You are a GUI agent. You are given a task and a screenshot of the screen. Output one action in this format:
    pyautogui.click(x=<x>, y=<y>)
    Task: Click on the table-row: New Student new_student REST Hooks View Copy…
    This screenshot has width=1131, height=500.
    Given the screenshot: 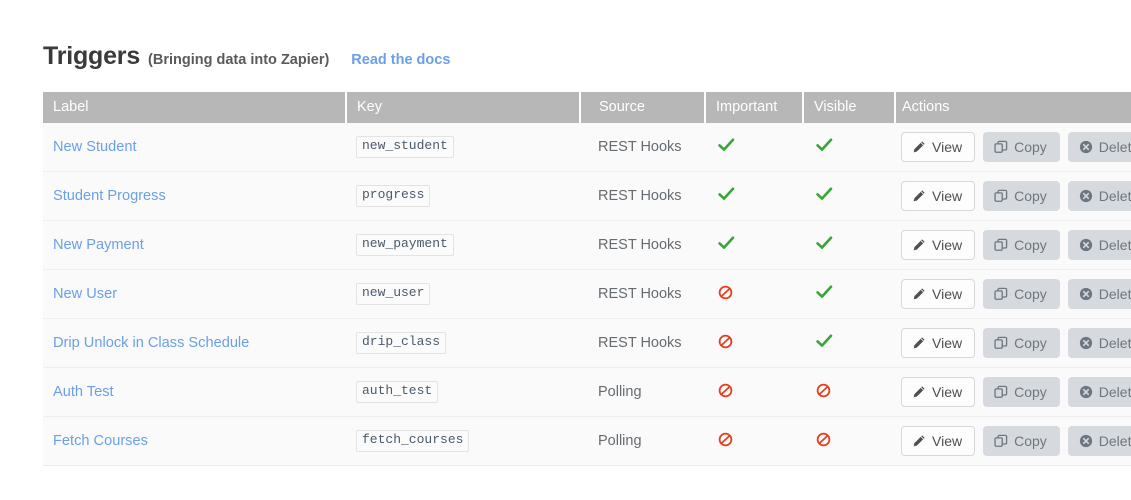 What is the action you would take?
    pyautogui.click(x=587, y=147)
    